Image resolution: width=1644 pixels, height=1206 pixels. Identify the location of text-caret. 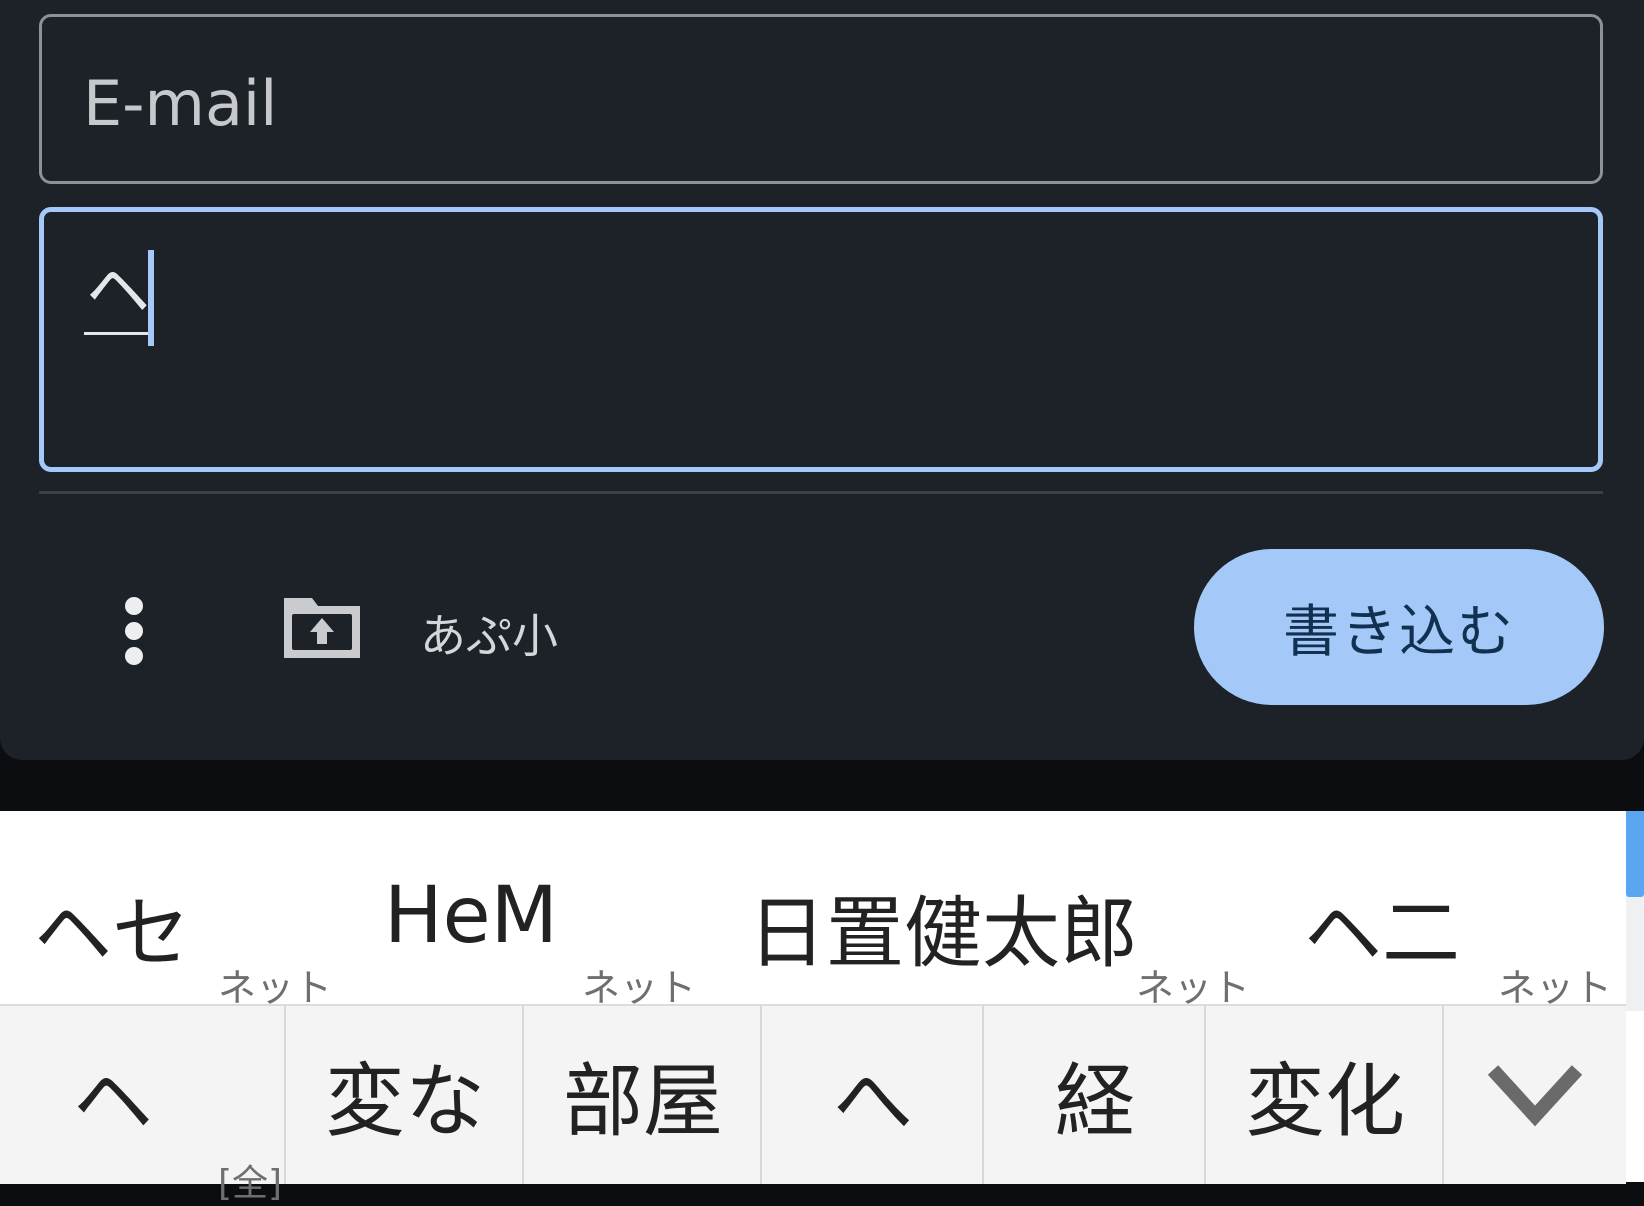
(151, 298).